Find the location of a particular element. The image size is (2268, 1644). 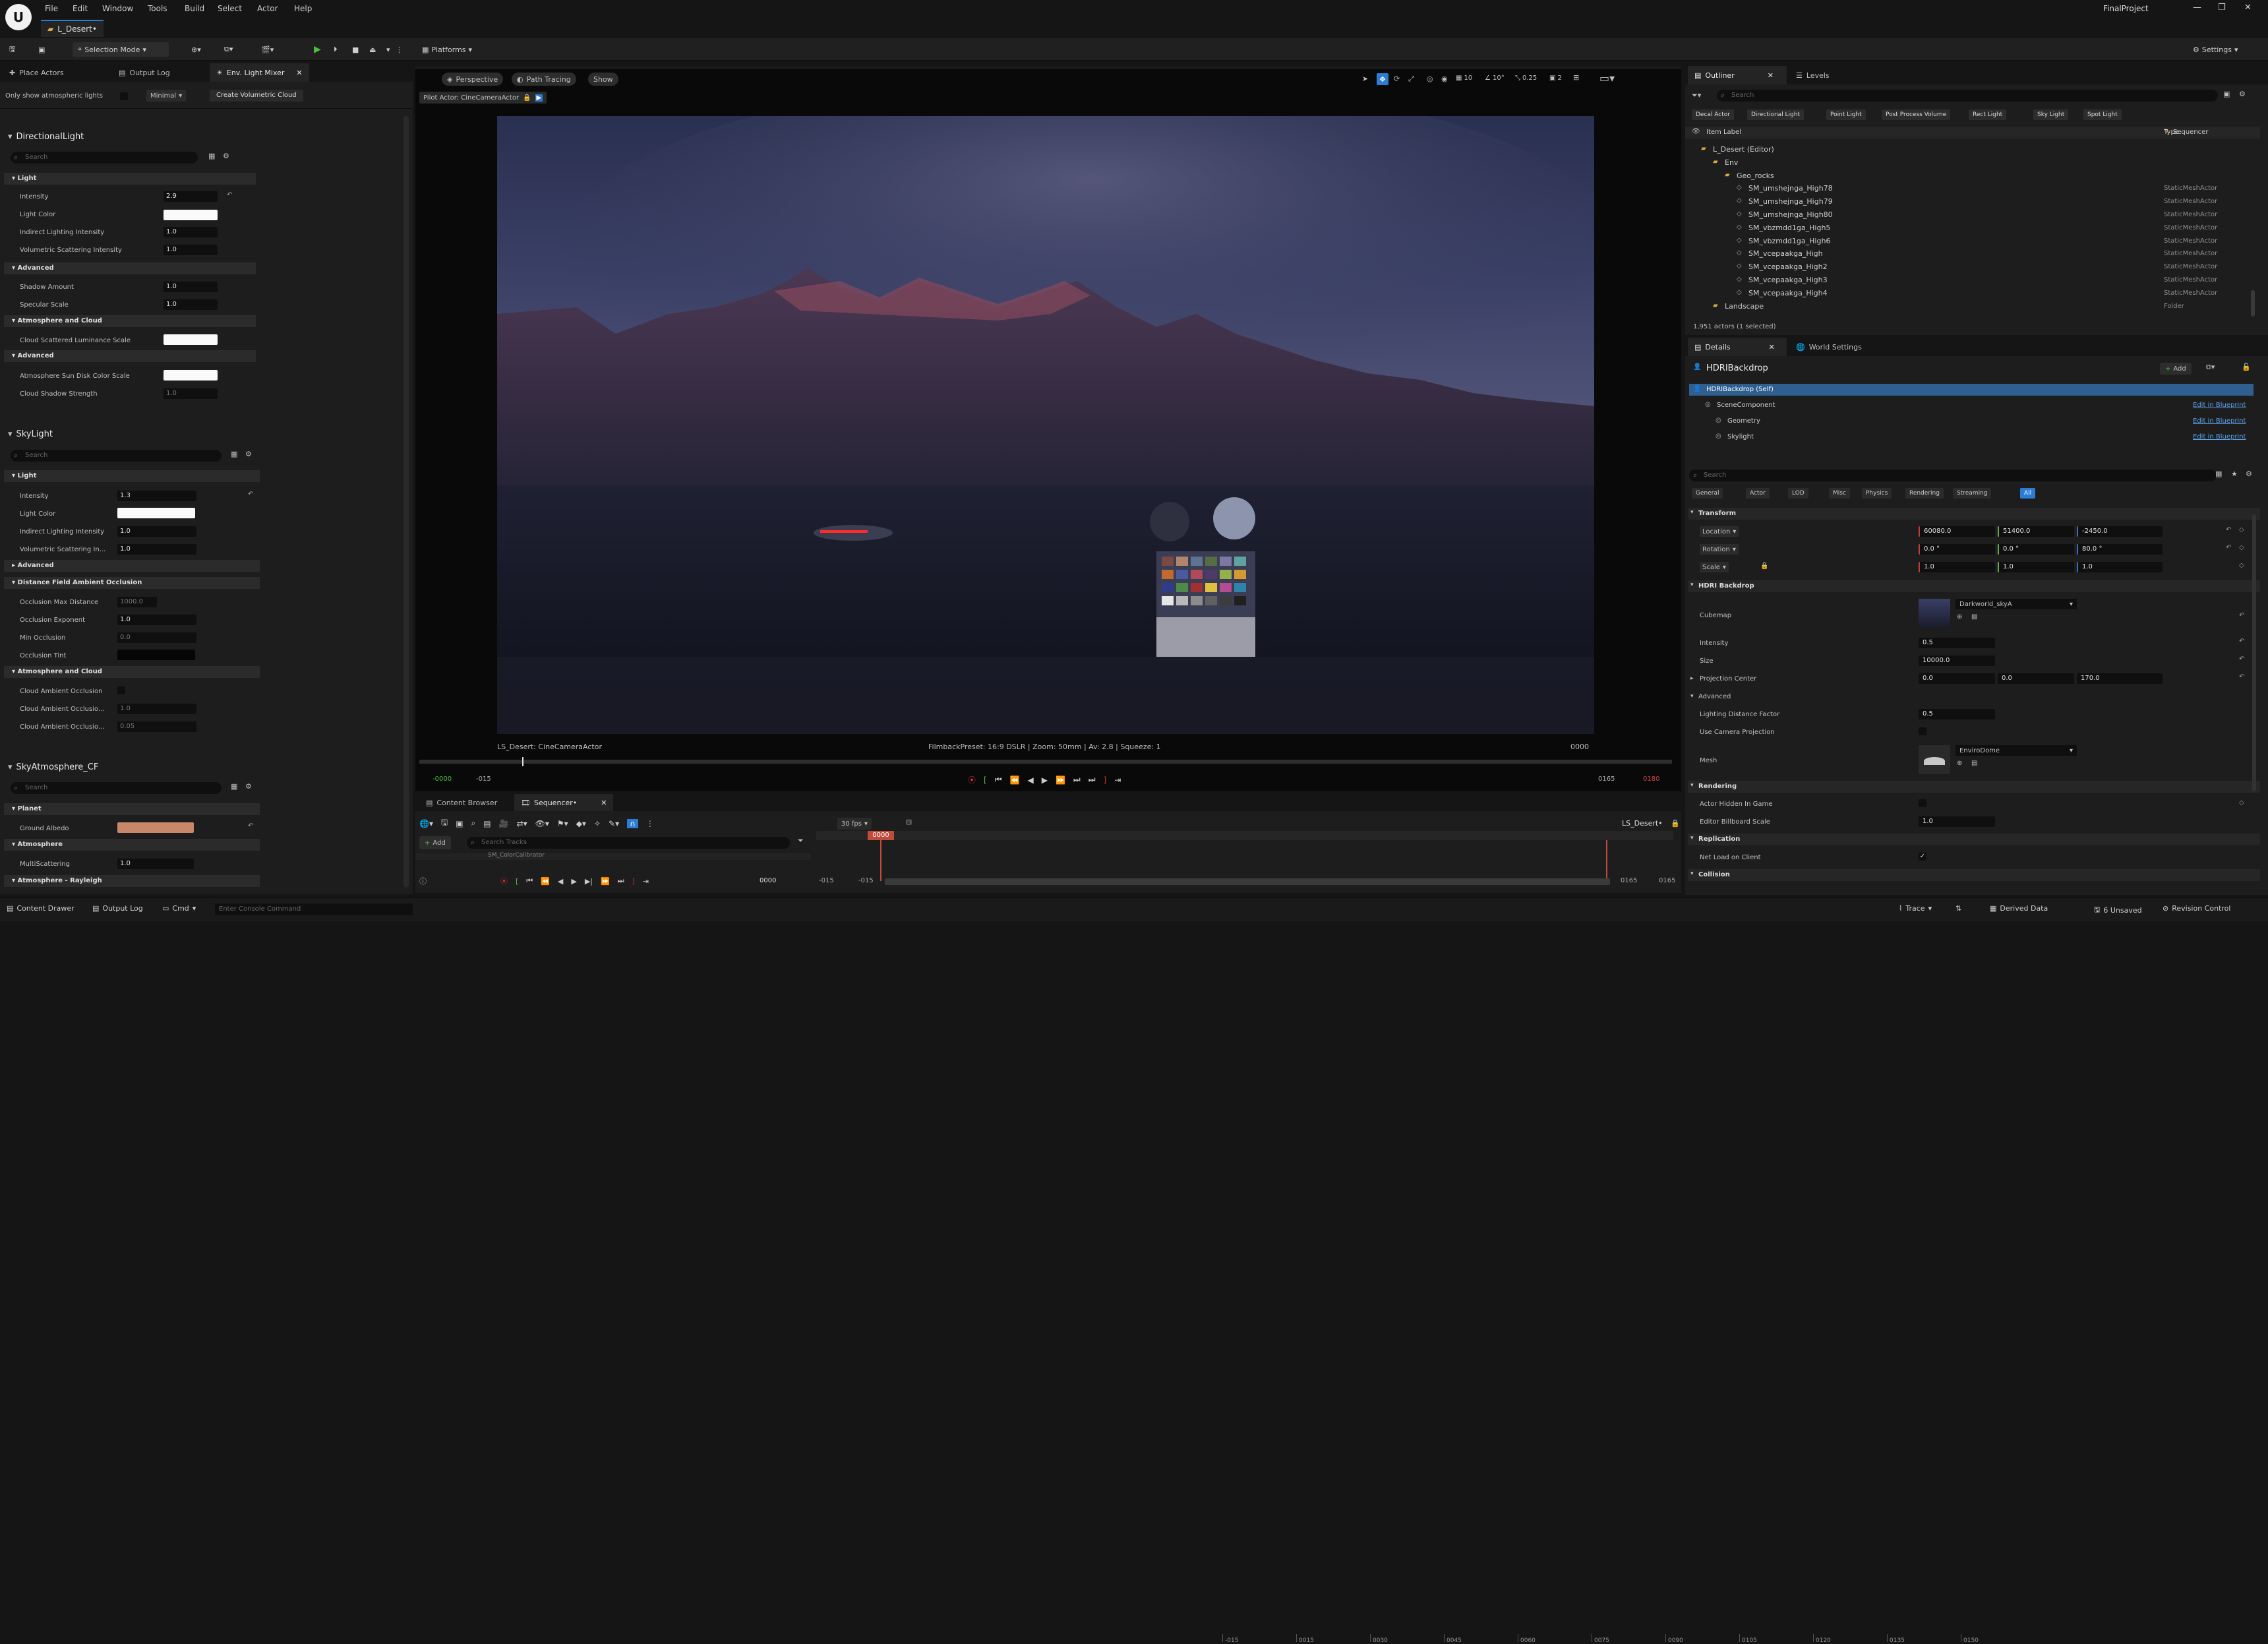

play-icon: ▶ is located at coordinates (317, 49).